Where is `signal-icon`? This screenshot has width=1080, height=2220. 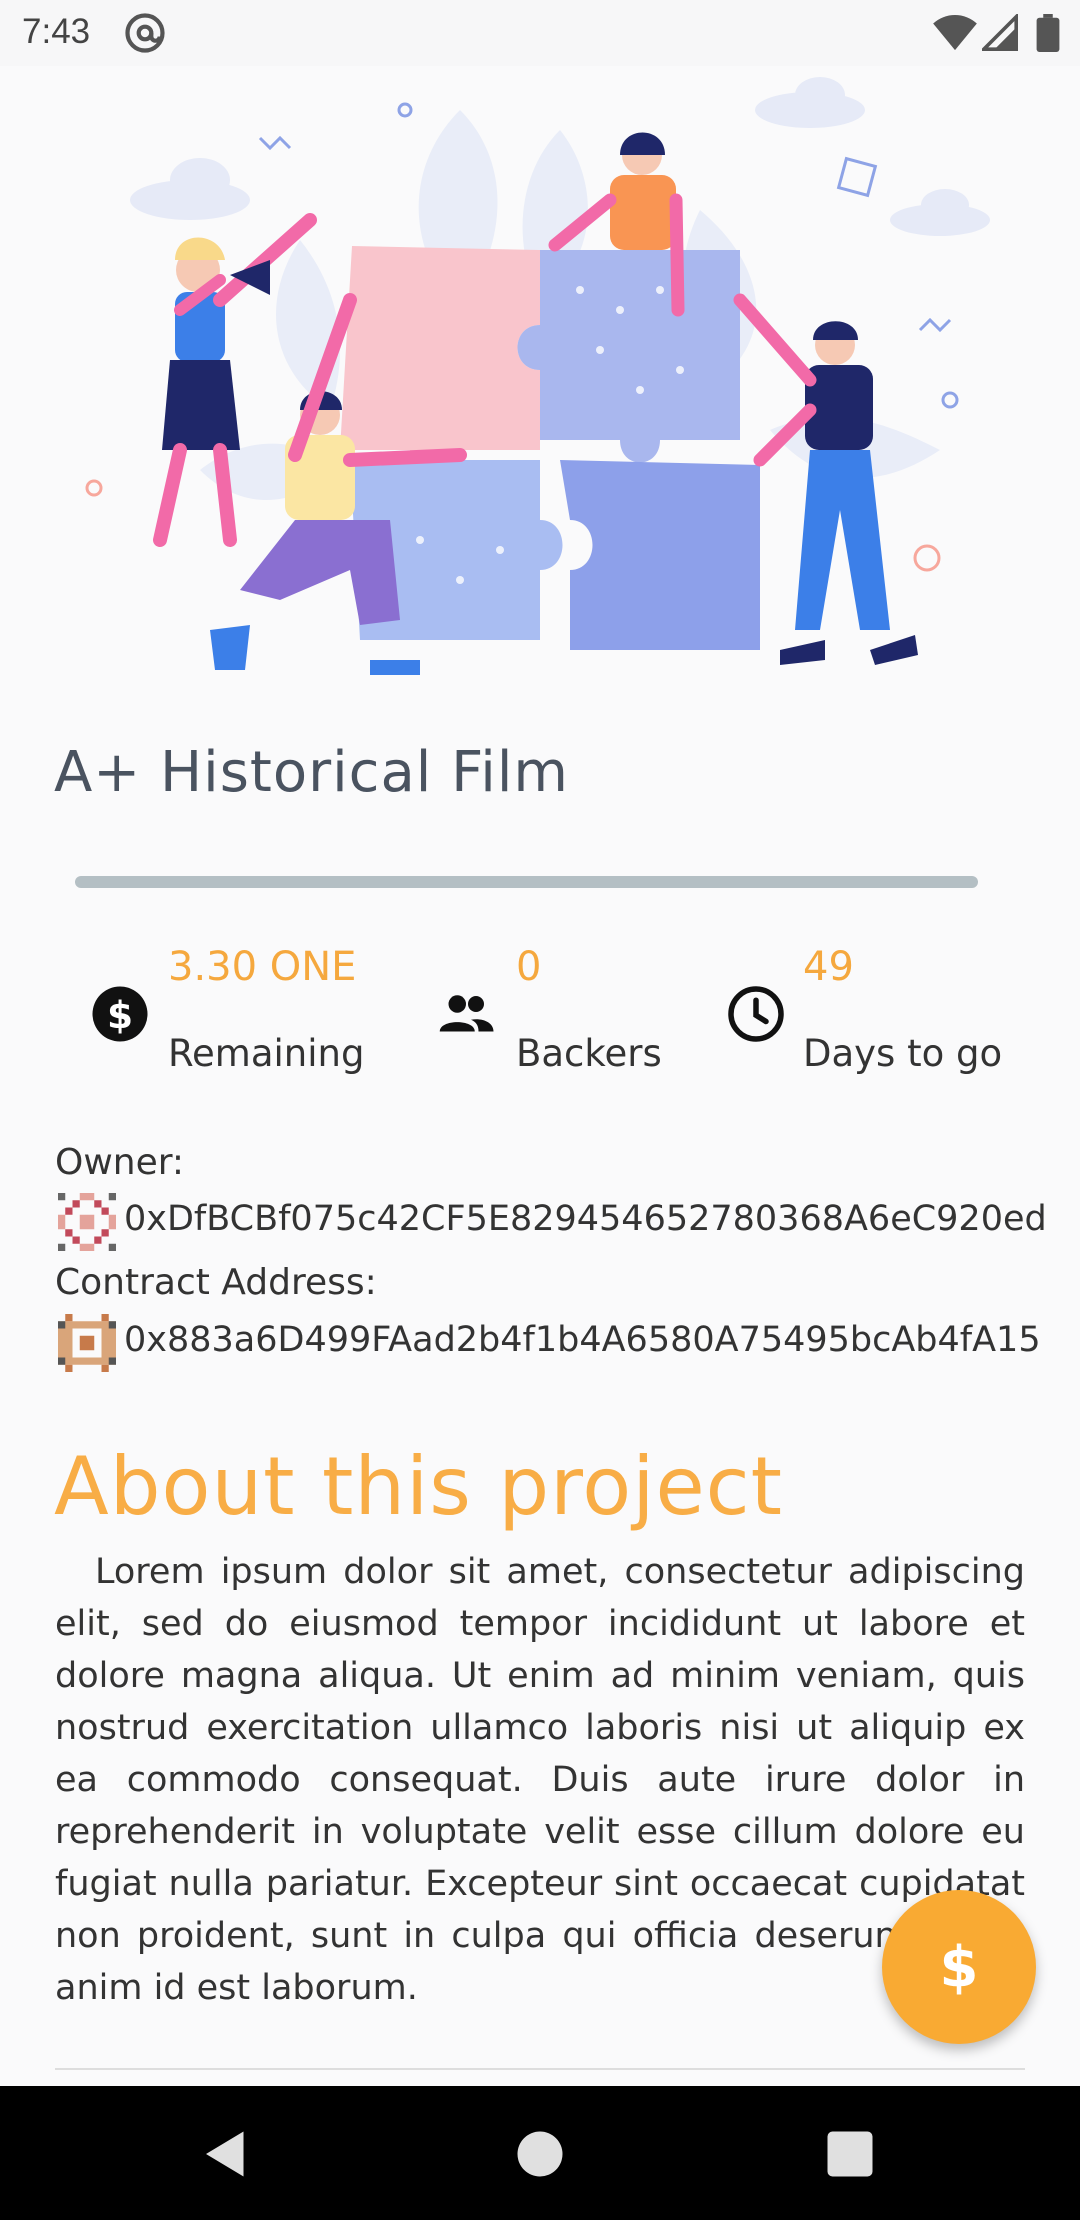 signal-icon is located at coordinates (1000, 32).